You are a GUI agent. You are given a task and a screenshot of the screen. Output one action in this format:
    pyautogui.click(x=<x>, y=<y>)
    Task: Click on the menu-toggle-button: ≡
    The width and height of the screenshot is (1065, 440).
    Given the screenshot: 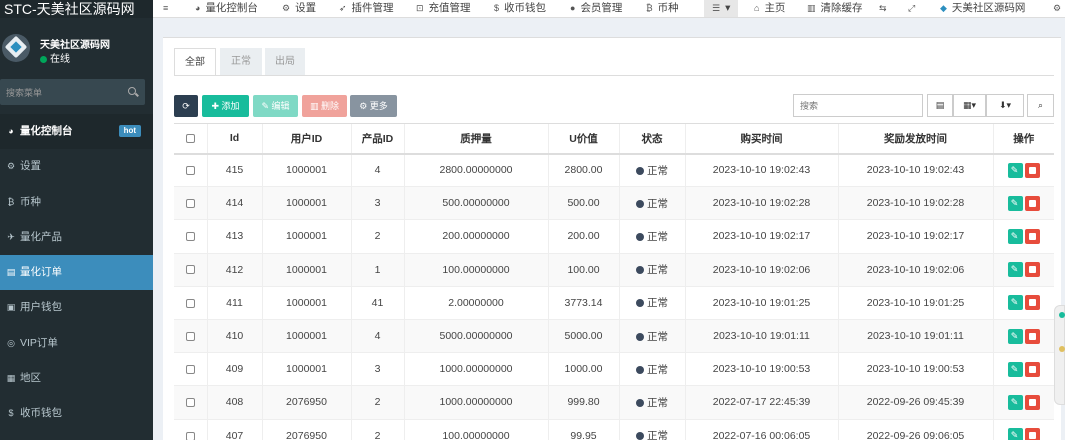 What is the action you would take?
    pyautogui.click(x=168, y=8)
    